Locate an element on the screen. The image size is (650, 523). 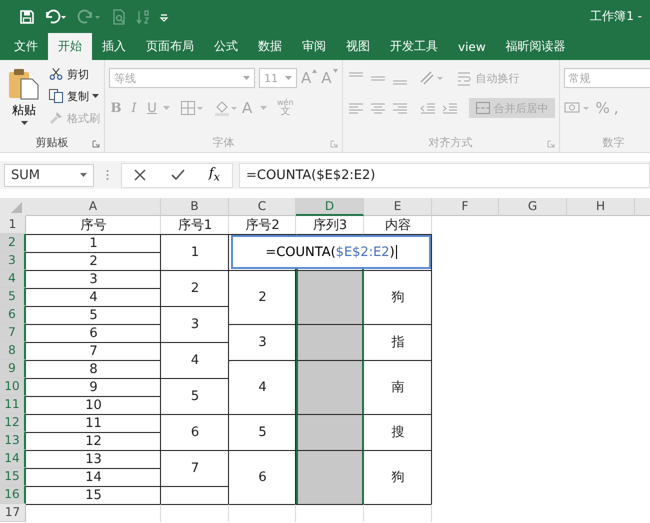
column-header: B is located at coordinates (195, 207).